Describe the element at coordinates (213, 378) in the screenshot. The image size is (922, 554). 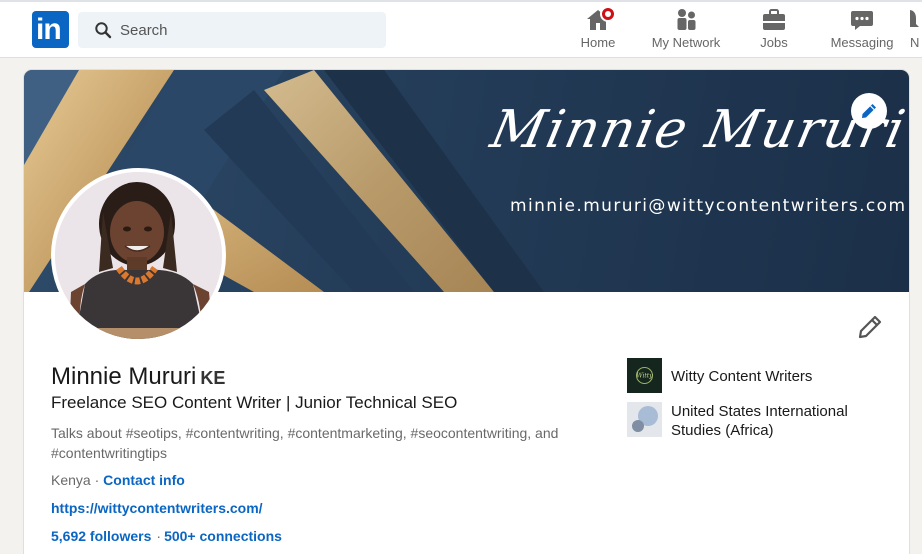
I see `country-badge: KE` at that location.